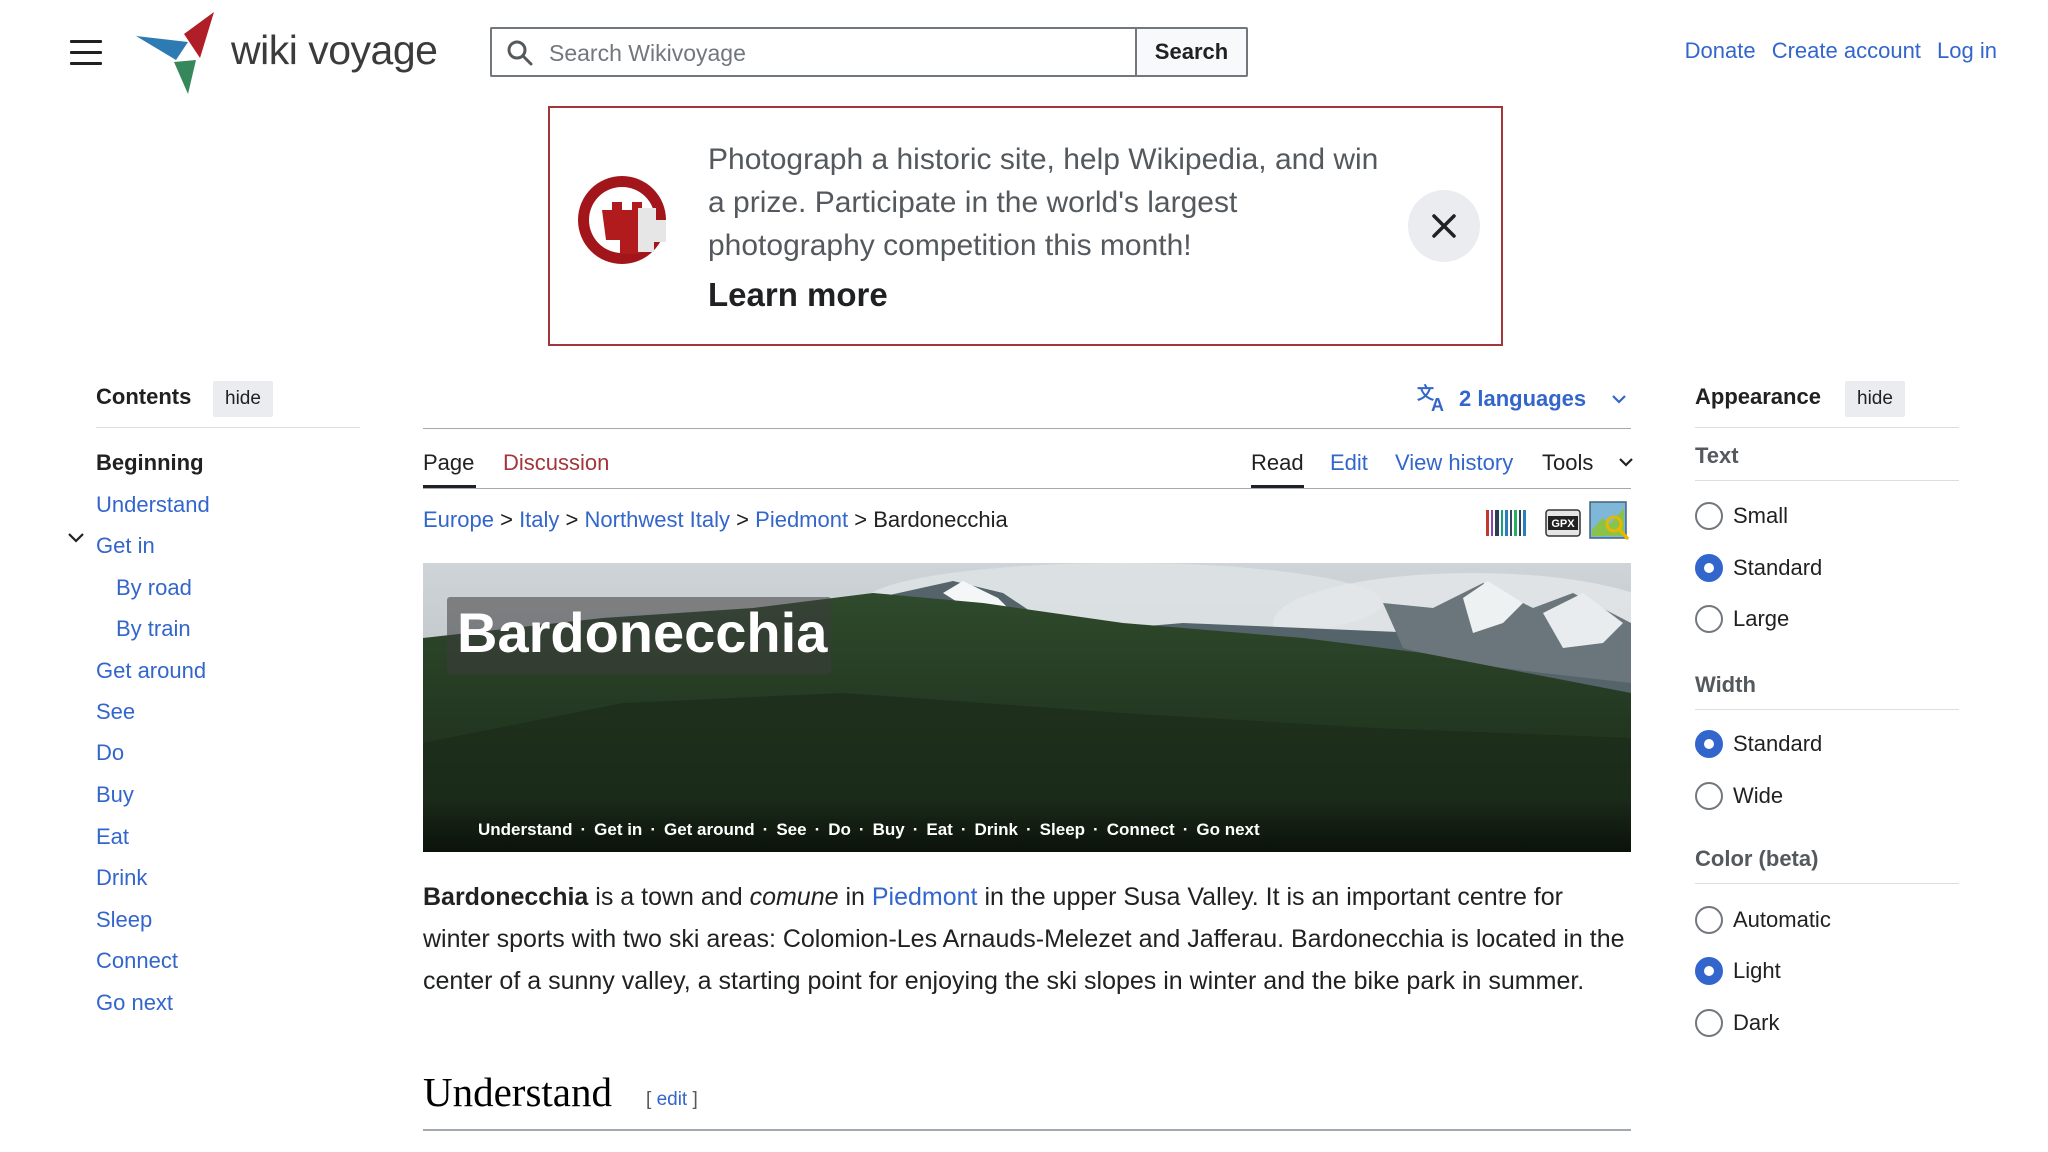 Image resolution: width=2048 pixels, height=1152 pixels. I want to click on breadcrumb-italy: Italy, so click(539, 519).